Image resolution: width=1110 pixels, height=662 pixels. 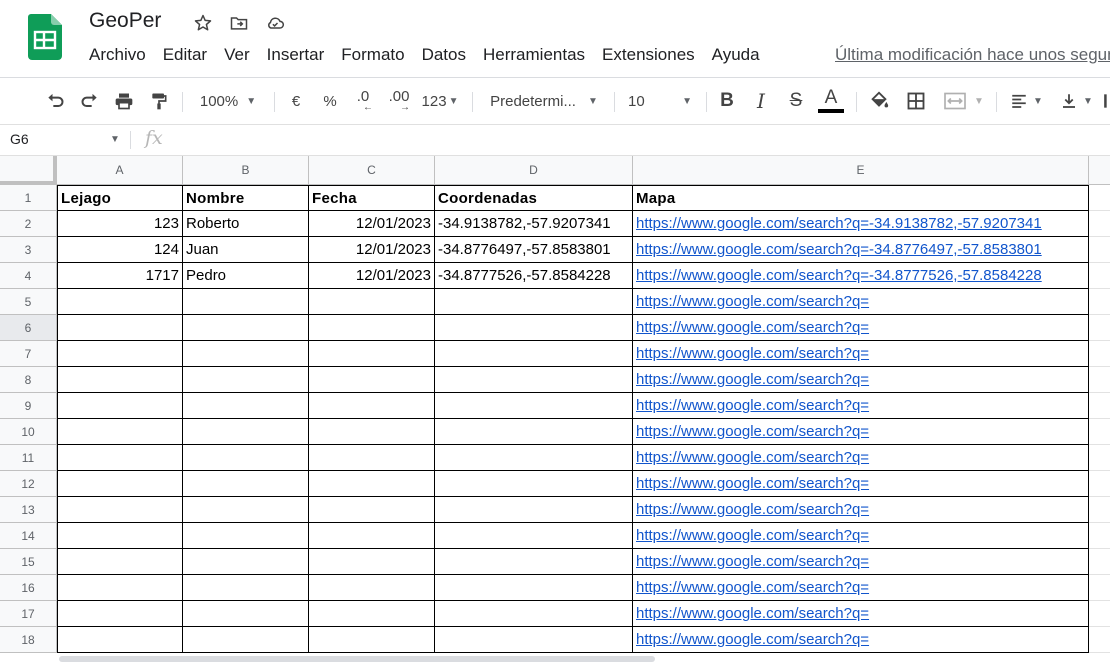 What do you see at coordinates (963, 101) in the screenshot?
I see `merge-cells-select: ▼` at bounding box center [963, 101].